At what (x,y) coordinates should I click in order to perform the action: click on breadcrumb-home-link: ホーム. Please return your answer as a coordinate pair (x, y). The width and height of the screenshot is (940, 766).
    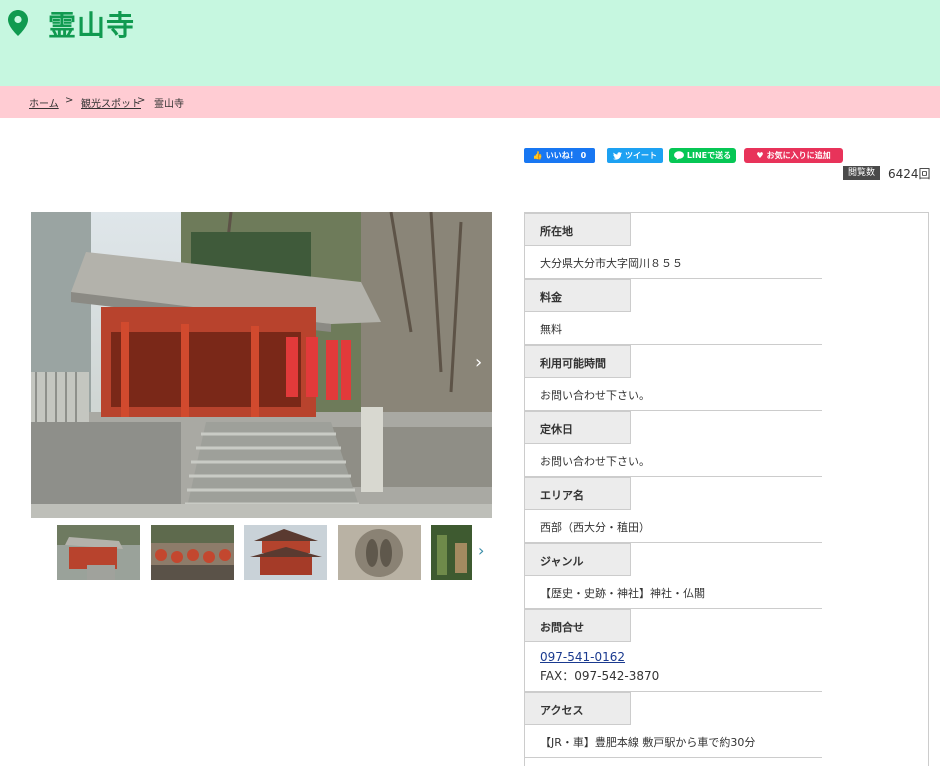
    Looking at the image, I should click on (44, 102).